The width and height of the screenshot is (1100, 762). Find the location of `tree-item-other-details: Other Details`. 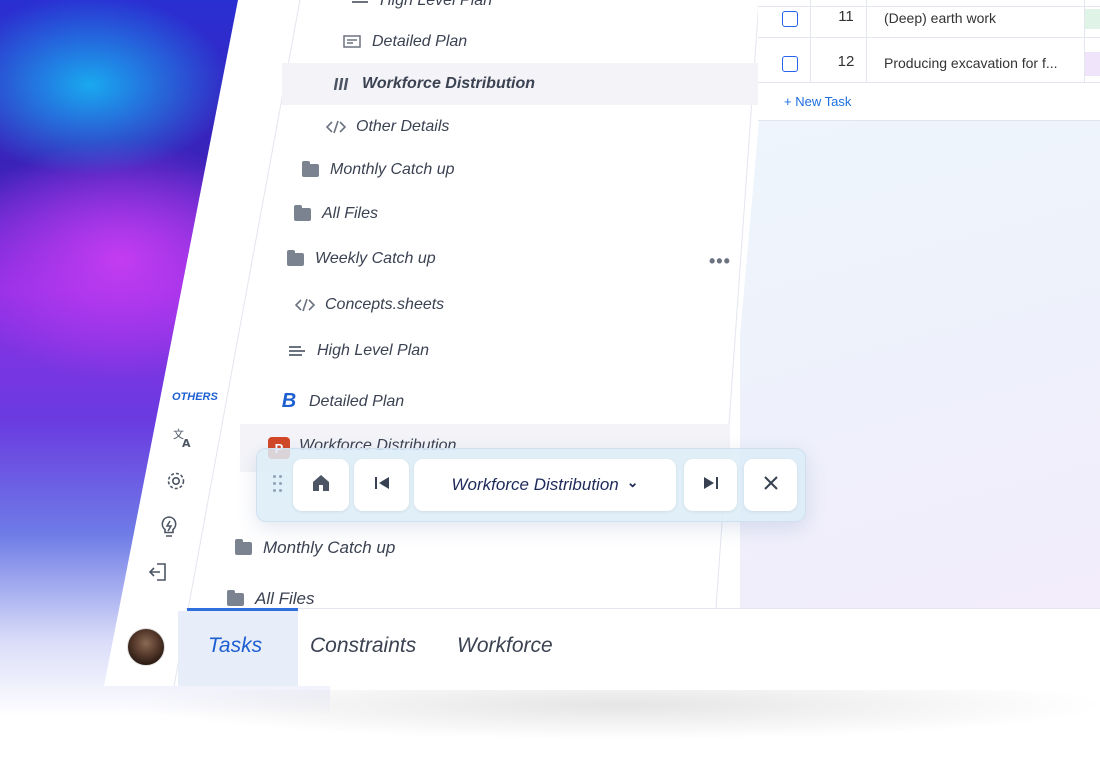

tree-item-other-details: Other Details is located at coordinates (387, 127).